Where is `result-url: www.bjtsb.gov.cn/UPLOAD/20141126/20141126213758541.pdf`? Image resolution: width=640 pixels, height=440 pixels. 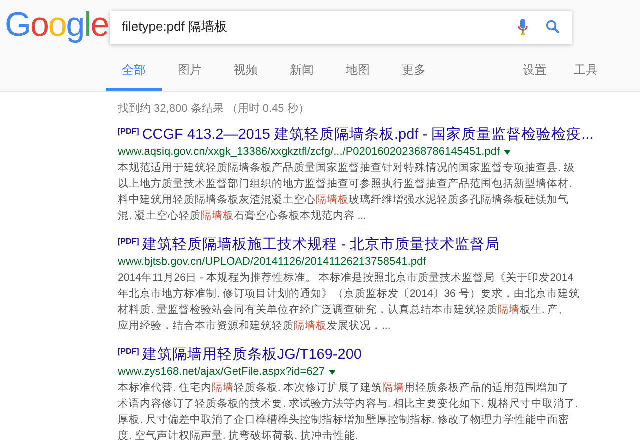
result-url: www.bjtsb.gov.cn/UPLOAD/20141126/20141126213758541.pdf is located at coordinates (272, 262).